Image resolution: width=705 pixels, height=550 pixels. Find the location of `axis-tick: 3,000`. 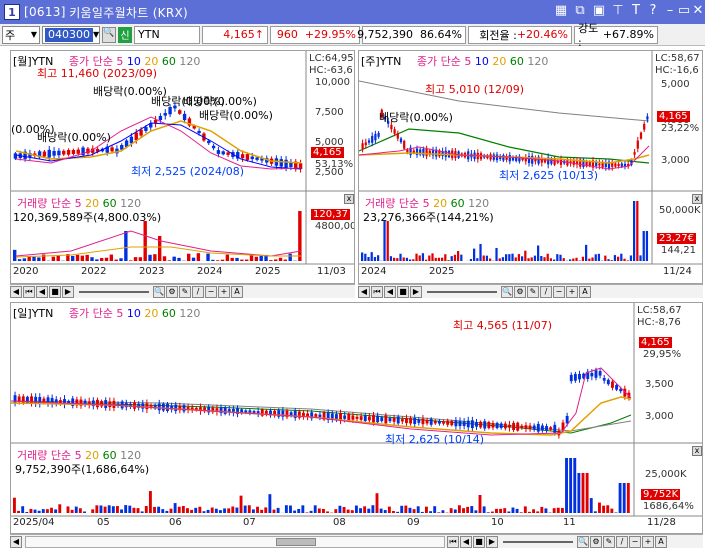

axis-tick: 3,000 is located at coordinates (659, 416).